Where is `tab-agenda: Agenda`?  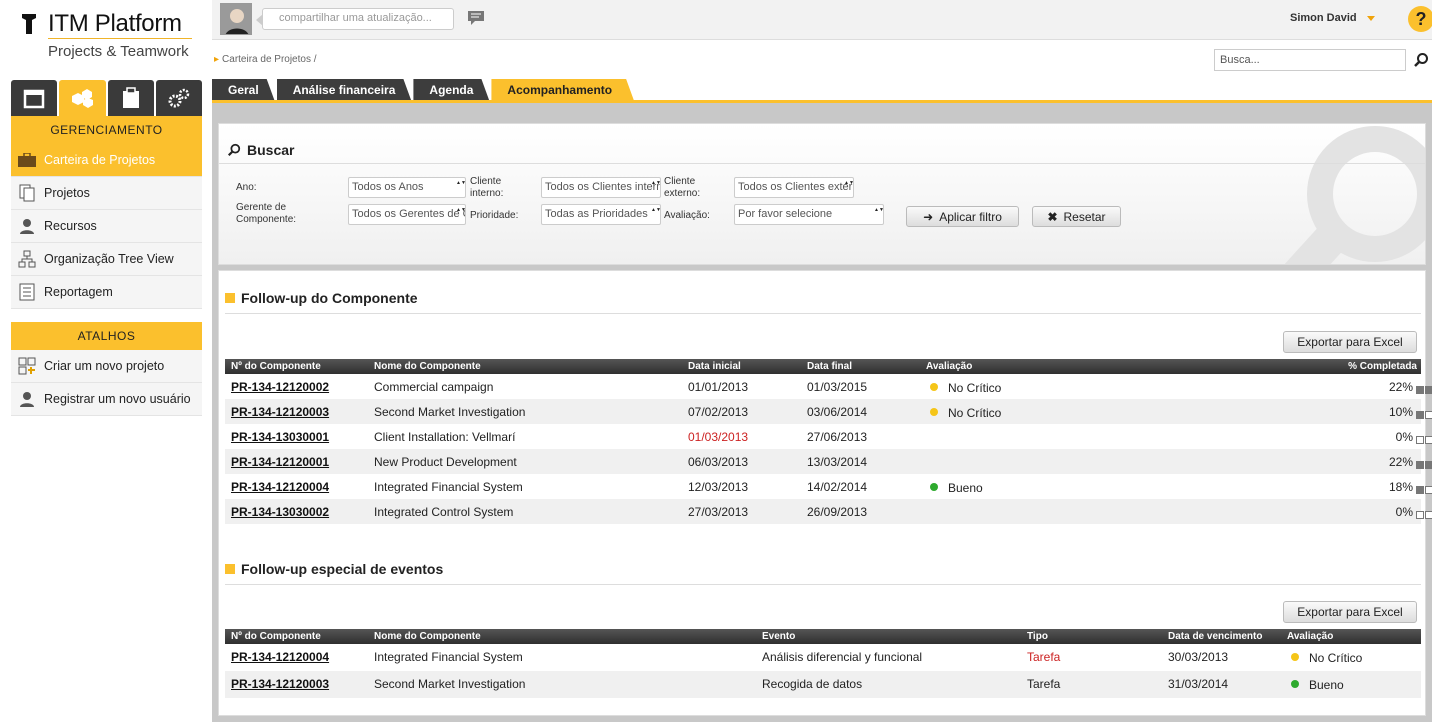
tab-agenda: Agenda is located at coordinates (451, 90).